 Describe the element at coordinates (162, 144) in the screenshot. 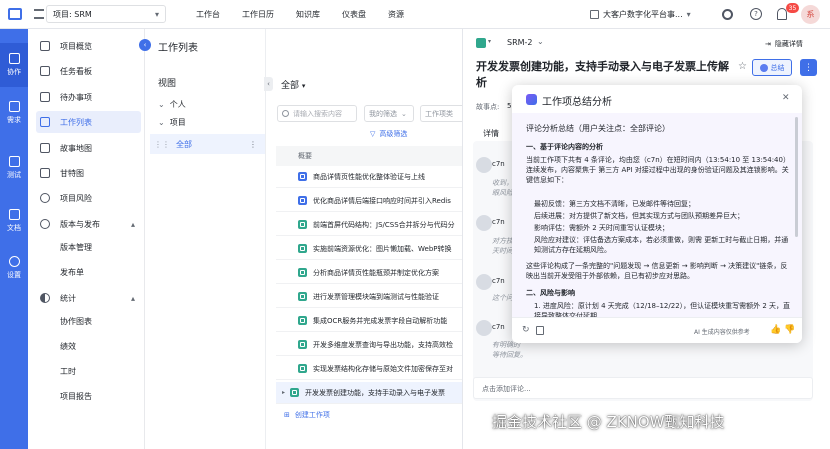

I see `drag-handle-icon: ⋮⋮` at that location.